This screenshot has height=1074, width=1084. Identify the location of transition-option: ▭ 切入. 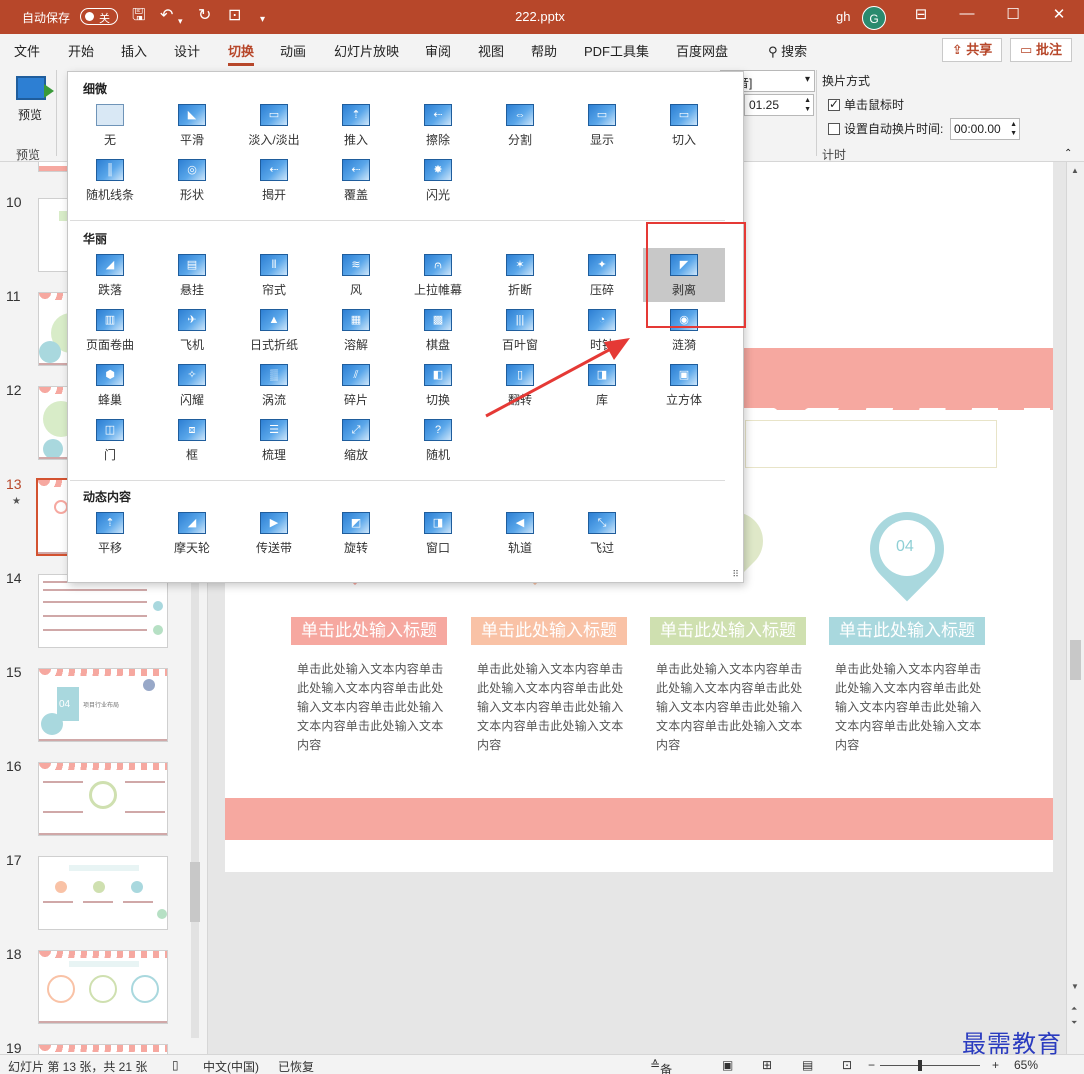
(684, 125).